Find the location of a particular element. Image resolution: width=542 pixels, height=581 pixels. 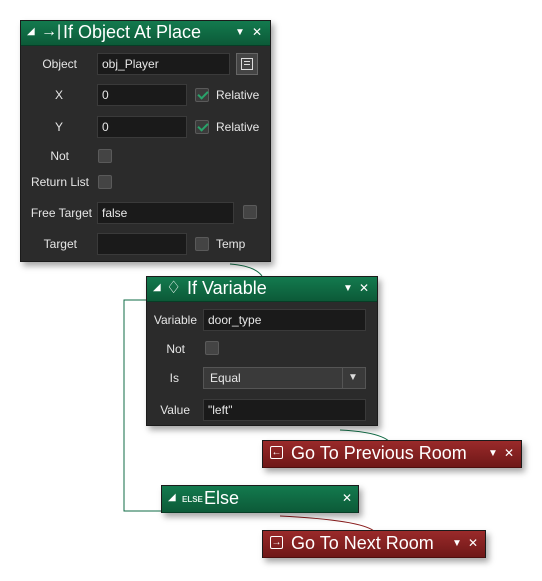

go-to-next-room-header: → Go To Next Room ▼ ✕ is located at coordinates (374, 544).